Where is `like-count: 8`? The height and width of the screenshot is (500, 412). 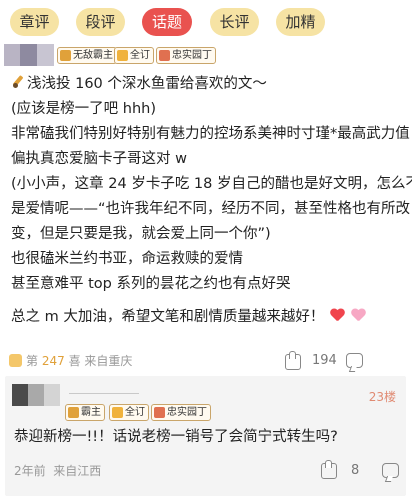
like-count: 8 is located at coordinates (355, 470).